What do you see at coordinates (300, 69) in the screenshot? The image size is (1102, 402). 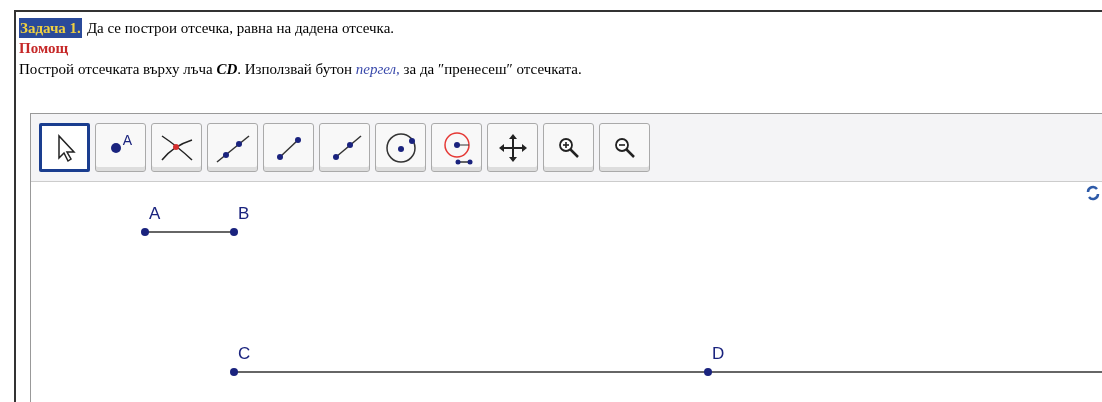 I see `instruction-text: Построй отсечката върху лъча CD. Използвай бутон пергел, за да ″пренесеш″ отсечката.` at bounding box center [300, 69].